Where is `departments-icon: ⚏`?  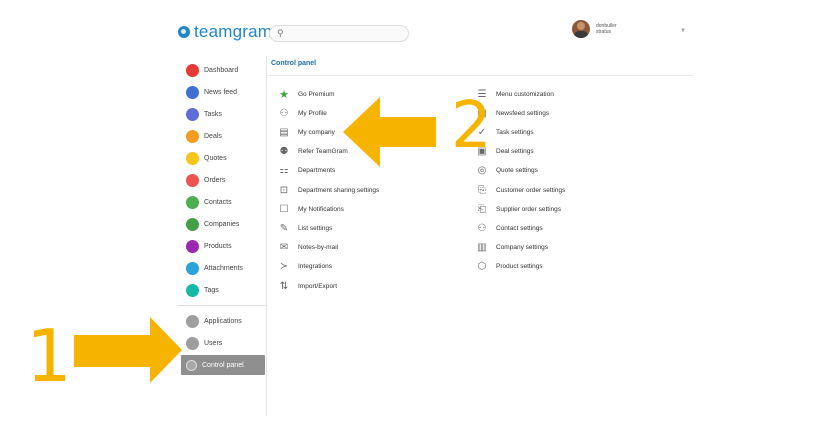
departments-icon: ⚏ is located at coordinates (284, 171).